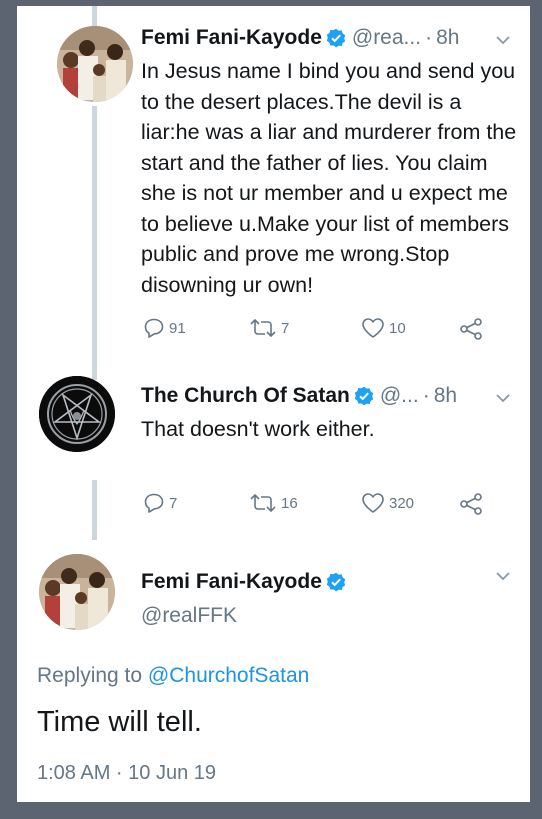 This screenshot has height=819, width=542. What do you see at coordinates (126, 773) in the screenshot?
I see `tweet-timestamp: 1:08 AM · 10 Jun 19` at bounding box center [126, 773].